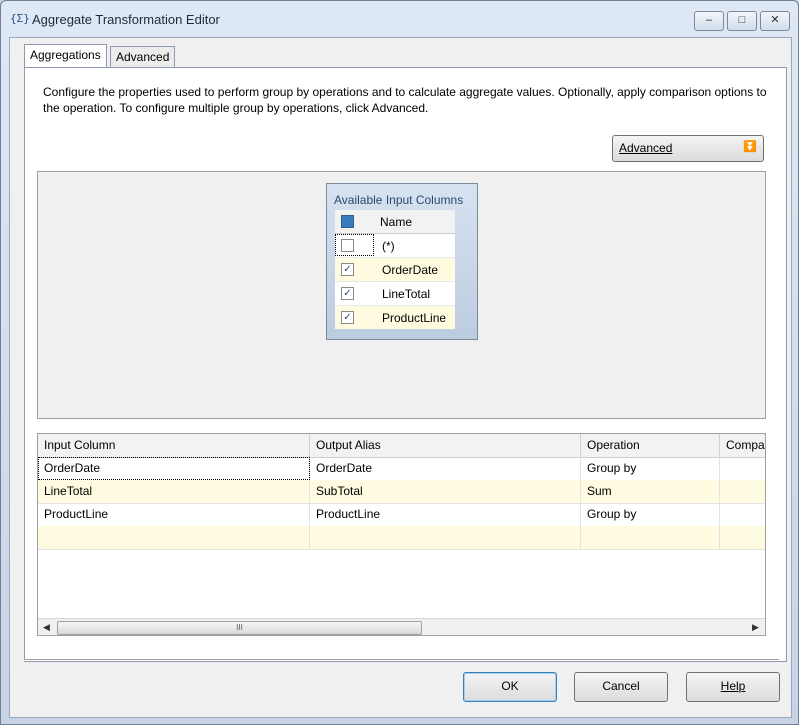 Image resolution: width=799 pixels, height=725 pixels. Describe the element at coordinates (347, 221) in the screenshot. I see `select-all-checkbox` at that location.